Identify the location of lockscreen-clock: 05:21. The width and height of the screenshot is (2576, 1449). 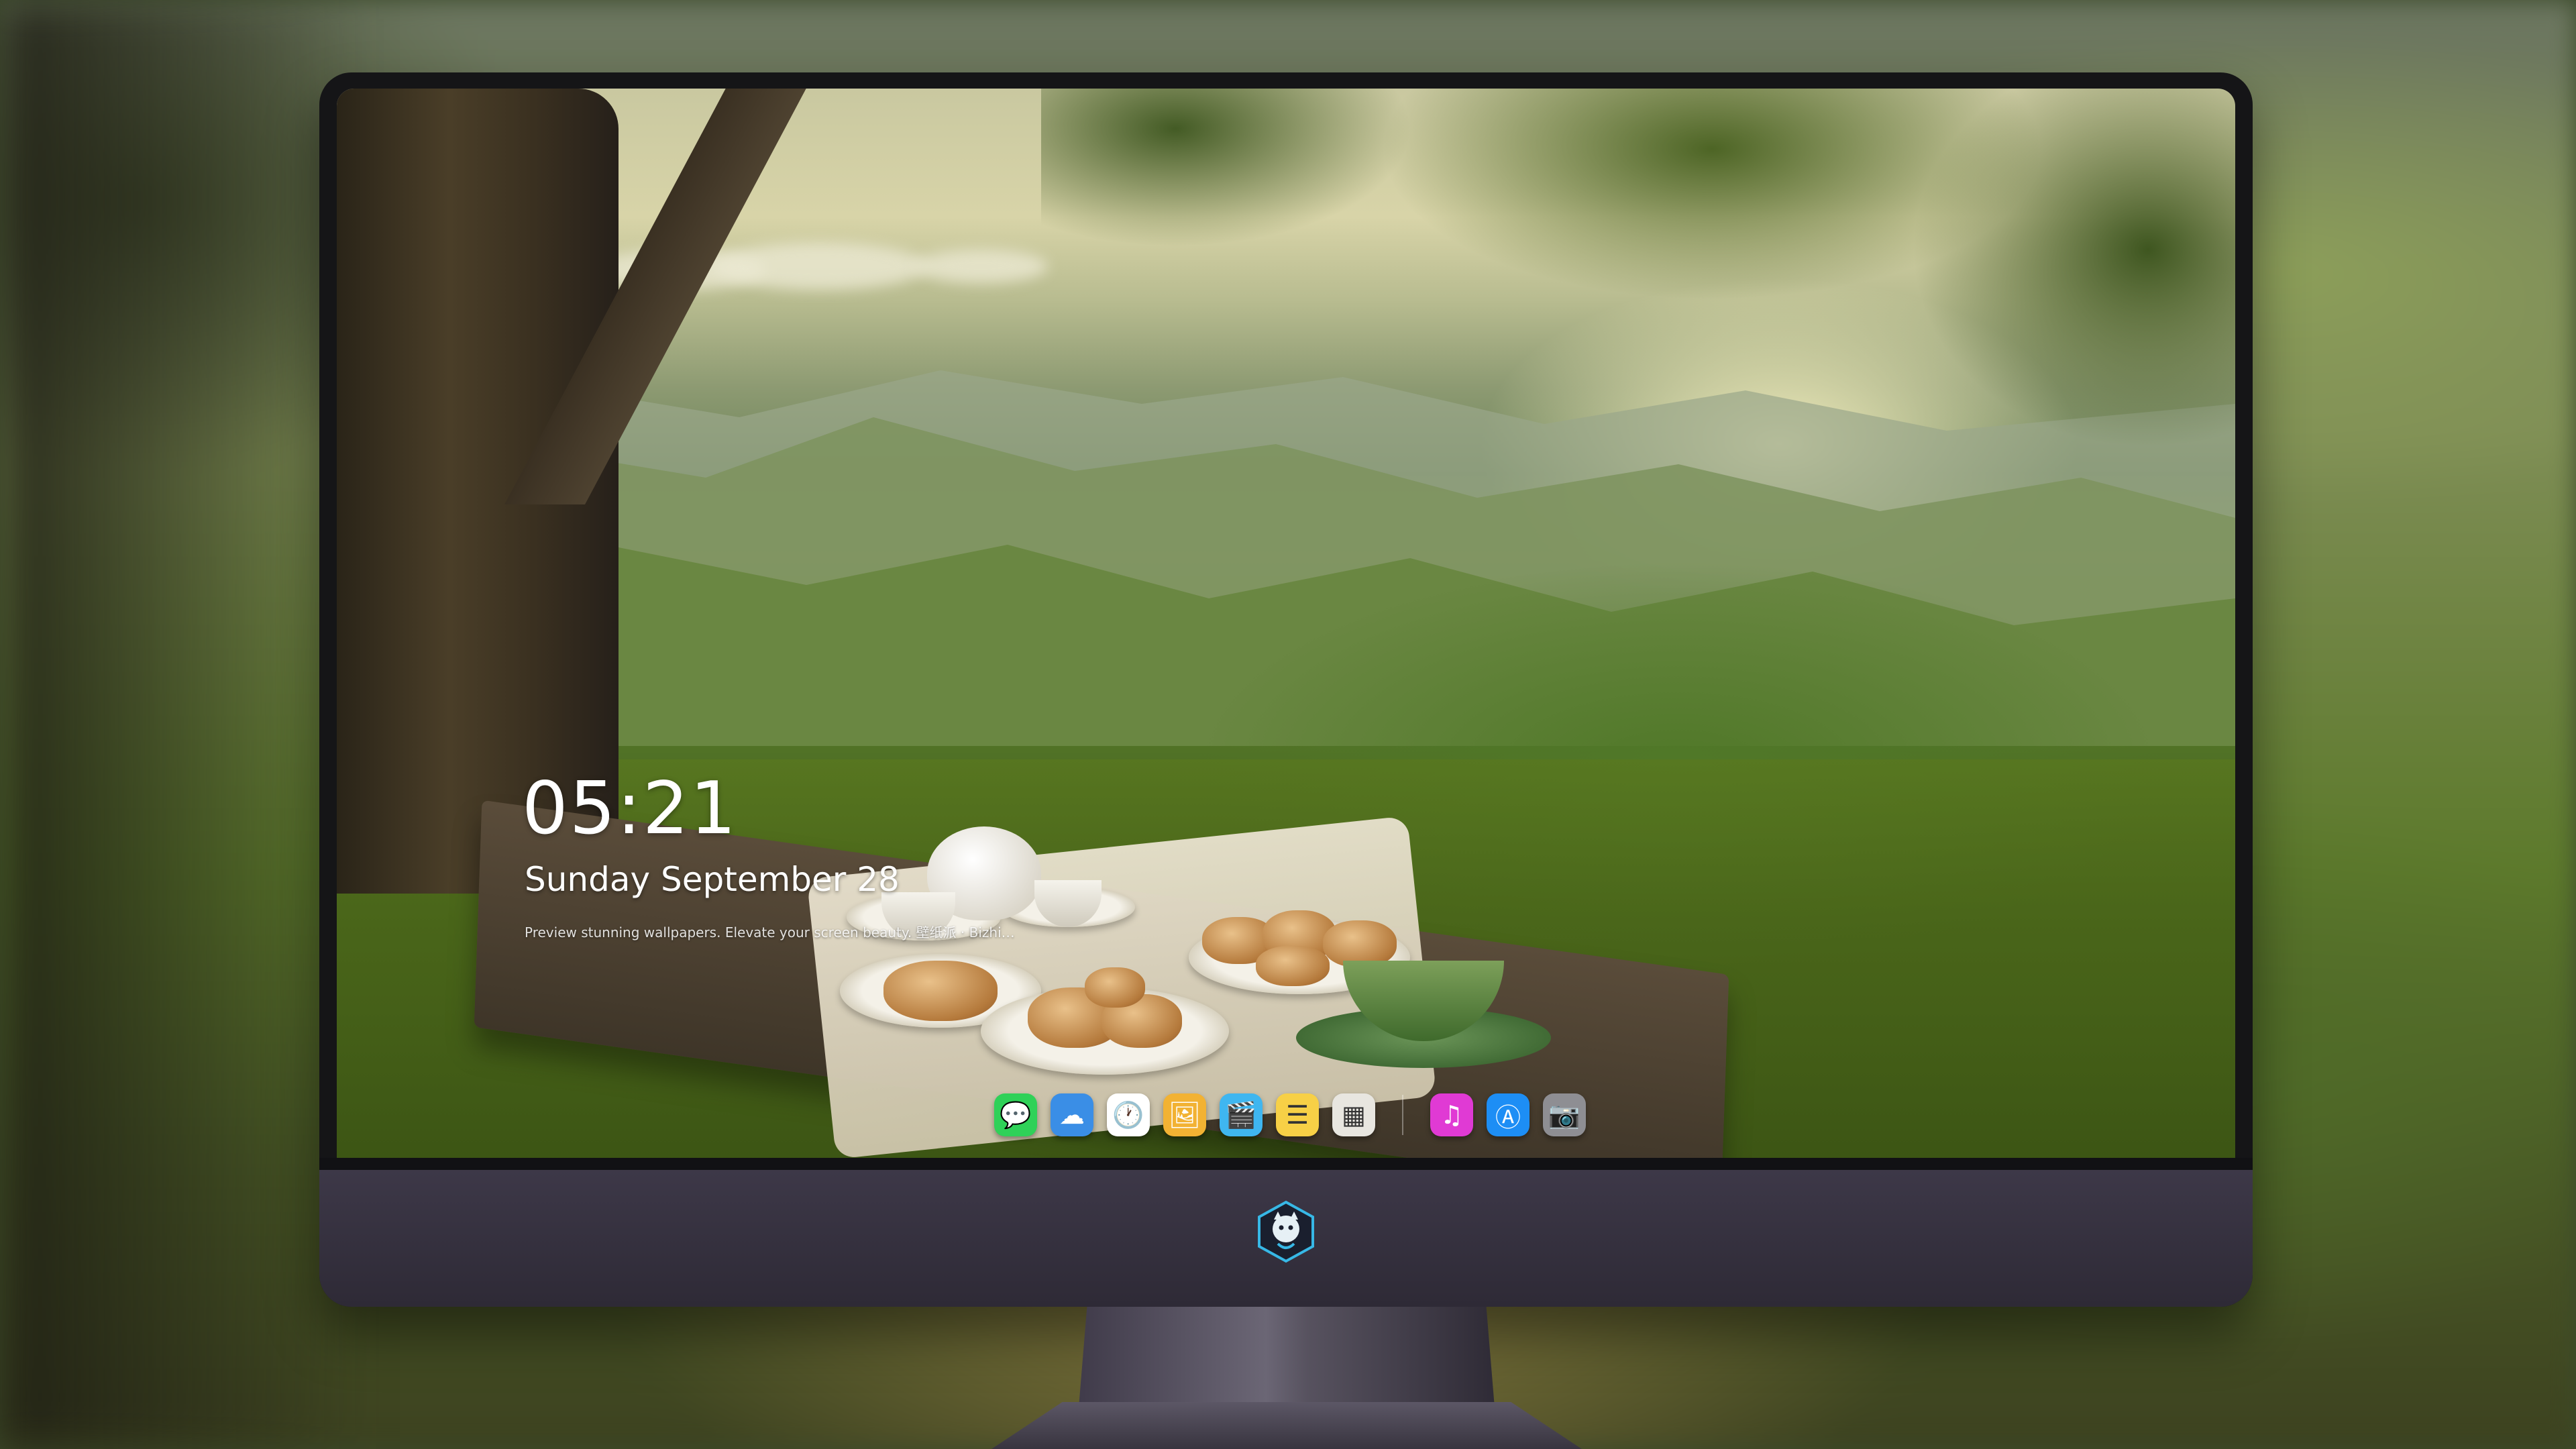
(630, 809).